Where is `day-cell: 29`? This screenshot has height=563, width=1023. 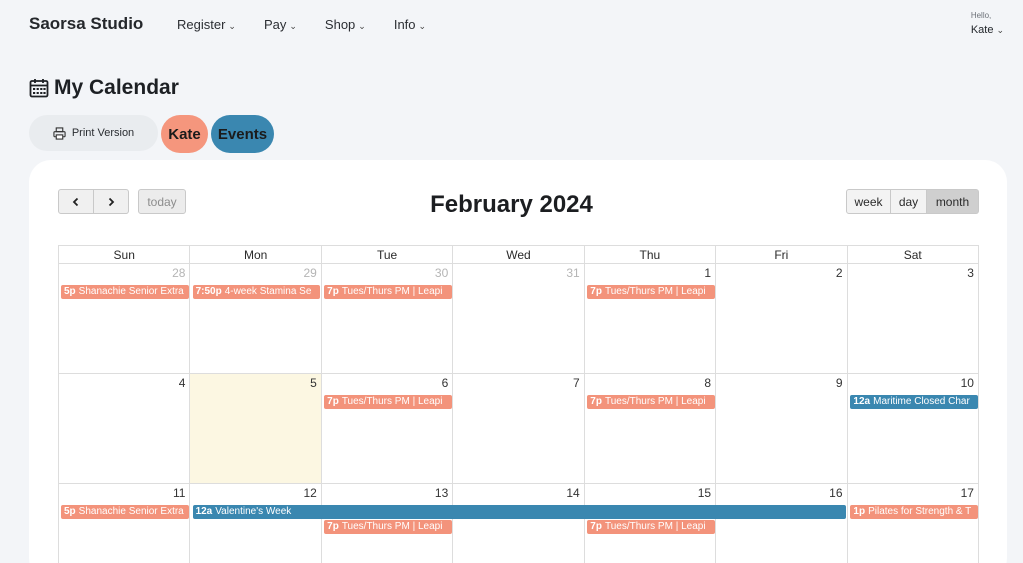
day-cell: 29 is located at coordinates (256, 319).